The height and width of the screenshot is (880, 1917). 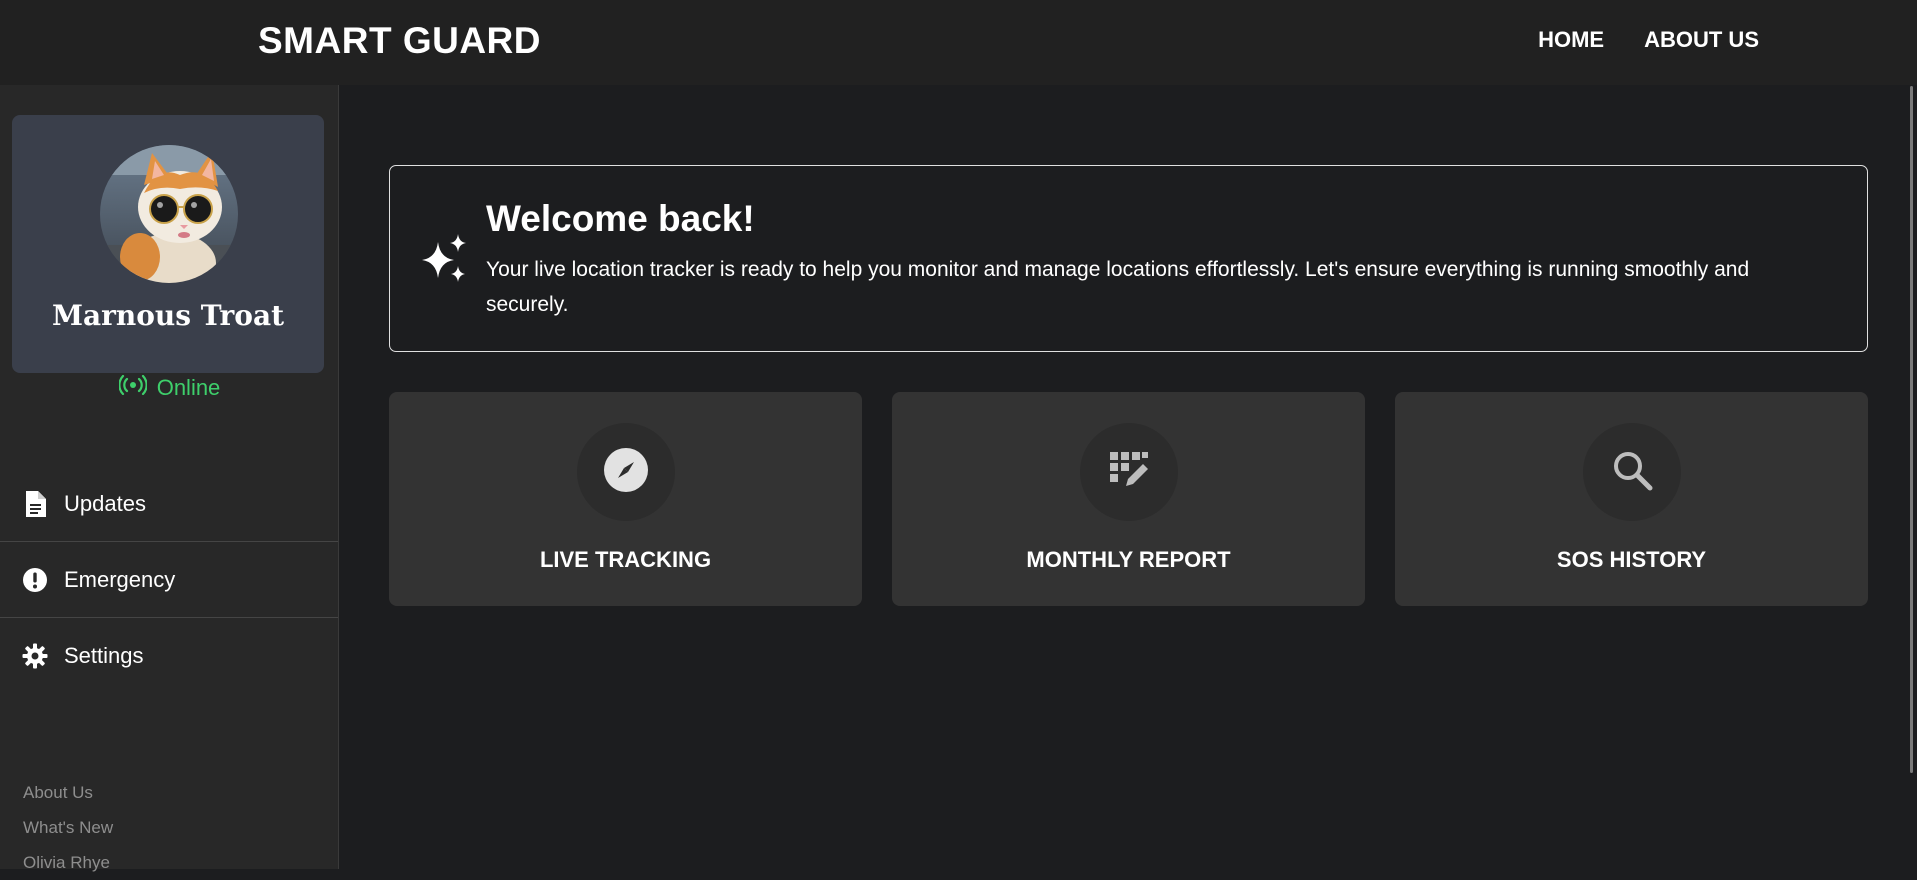 I want to click on sidebar-item-label: Emergency, so click(x=120, y=579).